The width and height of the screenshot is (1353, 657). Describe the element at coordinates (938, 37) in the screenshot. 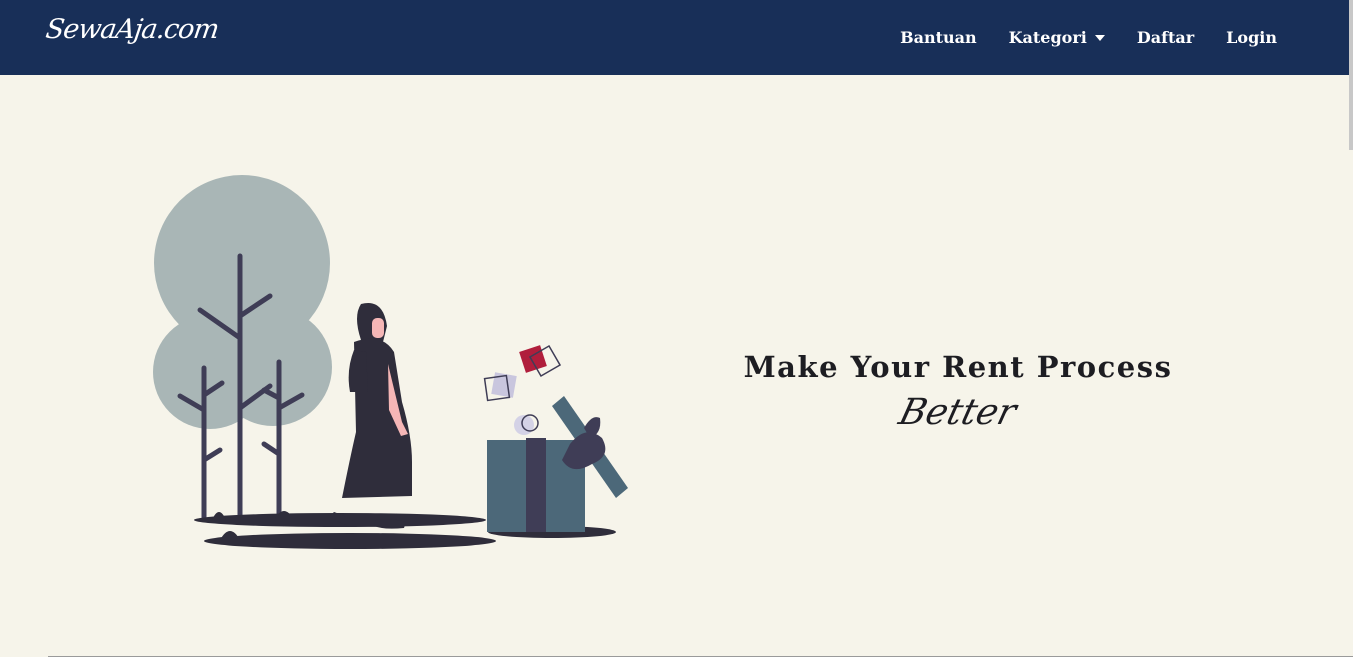

I see `nav-link-bantuan: Bantuan` at that location.